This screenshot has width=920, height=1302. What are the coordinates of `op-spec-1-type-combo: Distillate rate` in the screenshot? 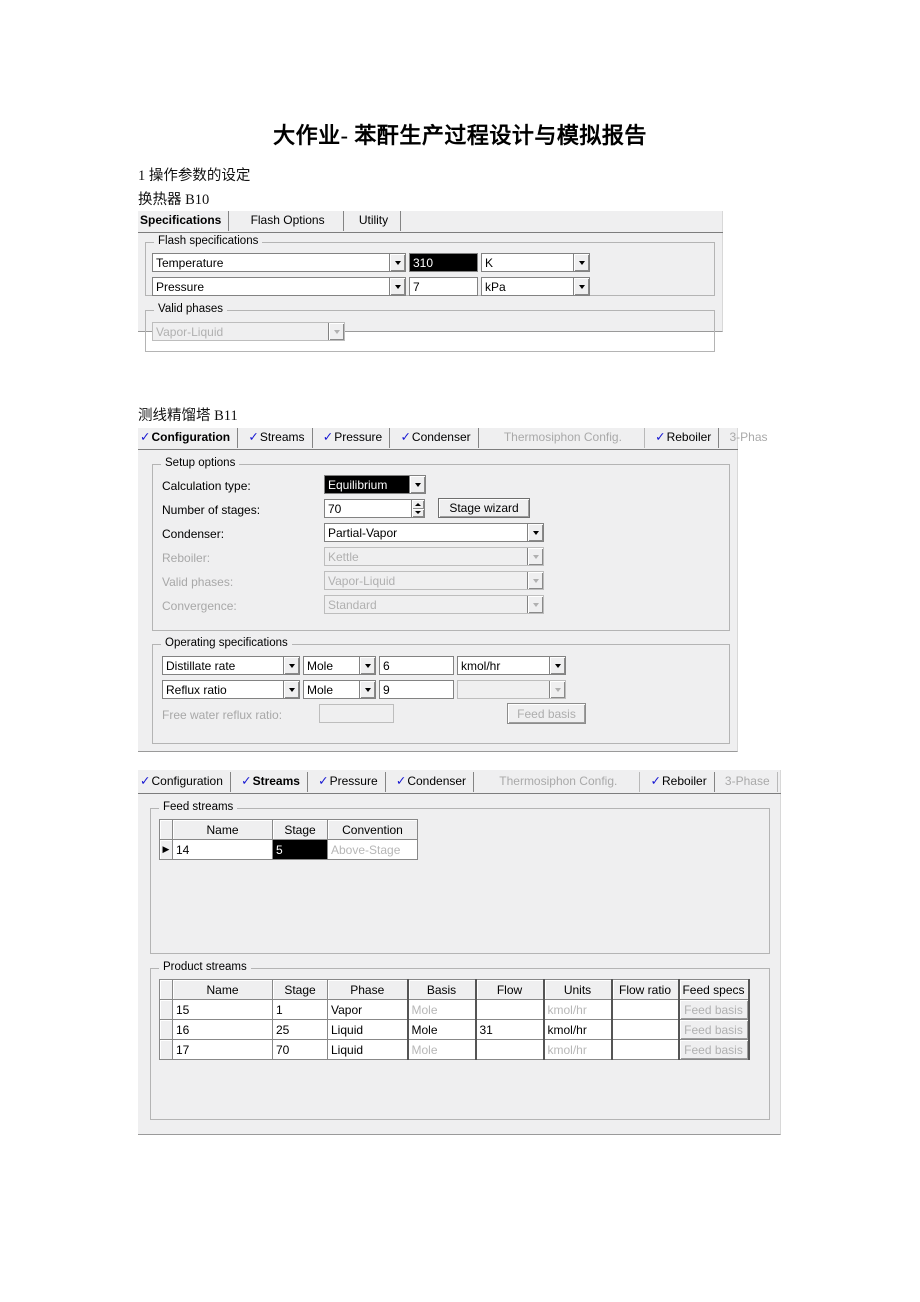 It's located at (231, 665).